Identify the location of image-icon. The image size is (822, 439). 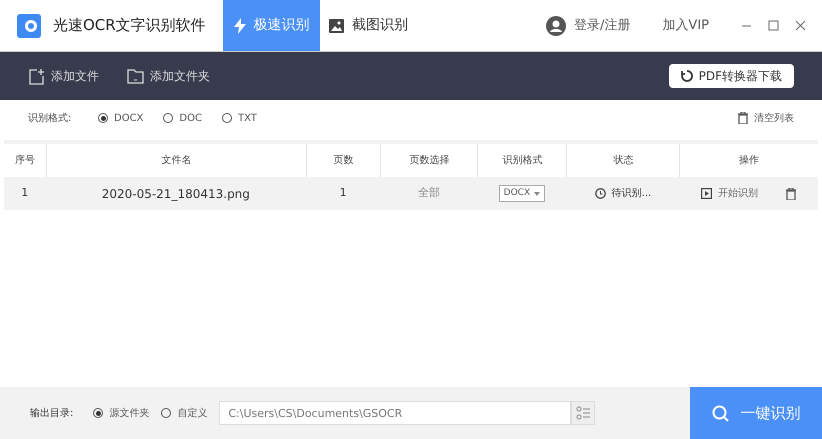
(336, 25).